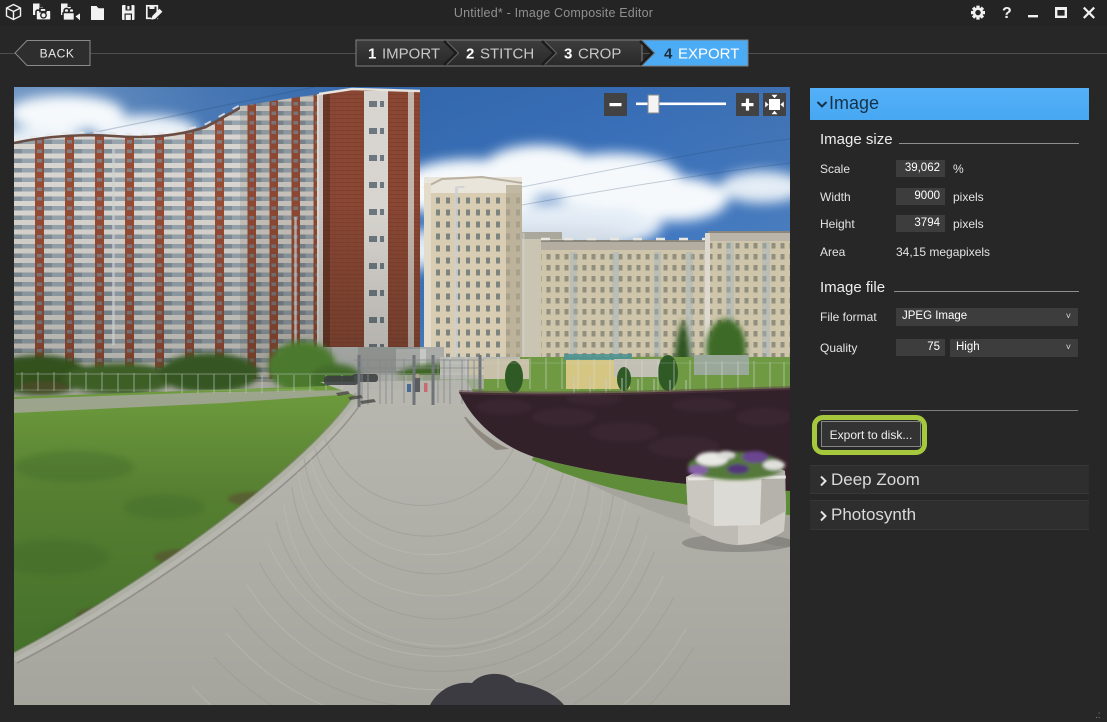  What do you see at coordinates (411, 54) in the screenshot?
I see `svg-text: IMPORT` at bounding box center [411, 54].